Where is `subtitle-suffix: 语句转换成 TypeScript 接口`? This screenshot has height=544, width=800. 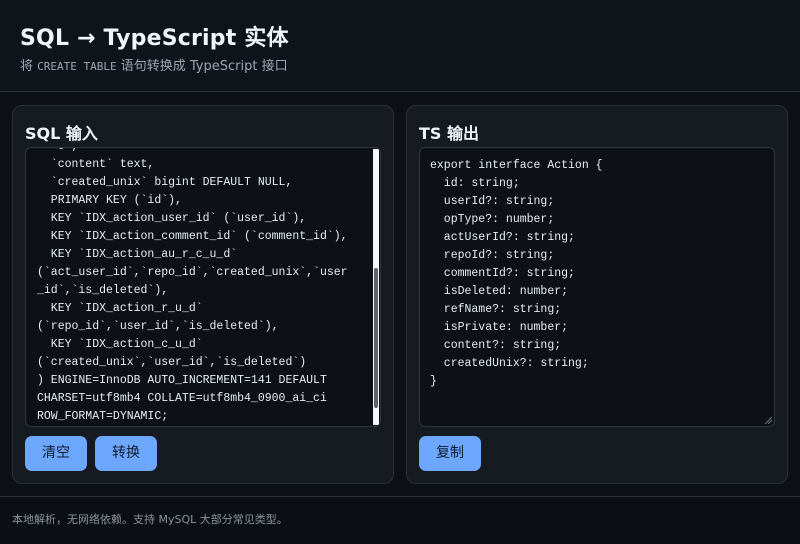 subtitle-suffix: 语句转换成 TypeScript 接口 is located at coordinates (202, 66).